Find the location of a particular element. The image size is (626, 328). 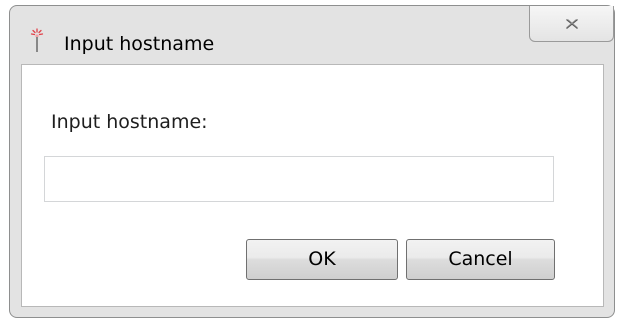

hostname-label: Input hostname: is located at coordinates (129, 122).